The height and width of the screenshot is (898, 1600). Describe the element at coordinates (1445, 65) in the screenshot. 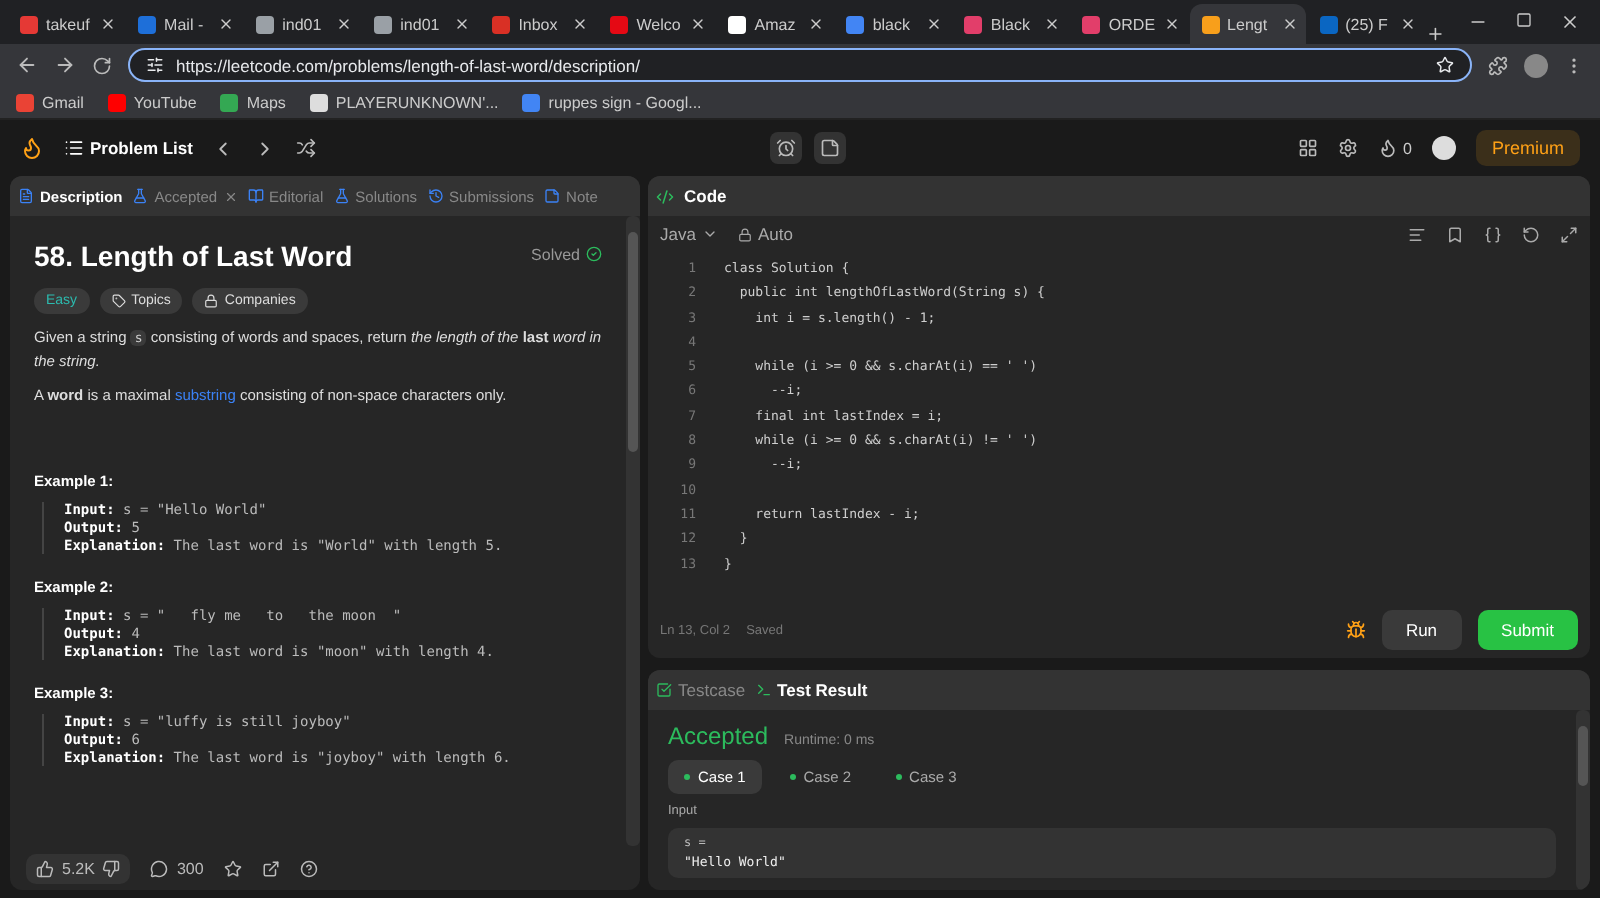

I see `bookmark-star-icon` at that location.